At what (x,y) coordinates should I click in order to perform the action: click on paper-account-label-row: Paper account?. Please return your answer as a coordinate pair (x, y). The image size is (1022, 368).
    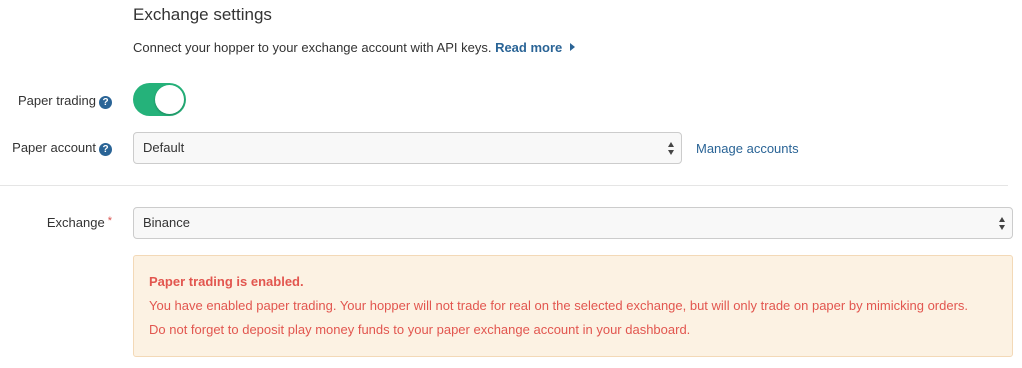
    Looking at the image, I should click on (62, 148).